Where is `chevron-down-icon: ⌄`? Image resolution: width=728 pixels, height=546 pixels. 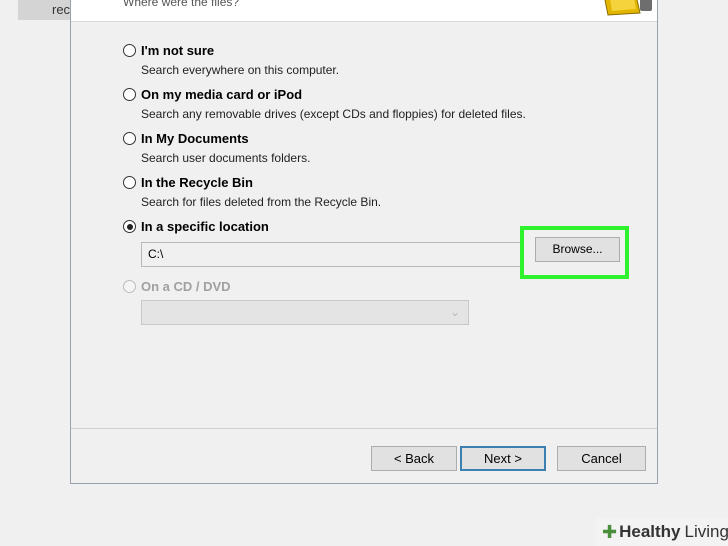 chevron-down-icon: ⌄ is located at coordinates (454, 312).